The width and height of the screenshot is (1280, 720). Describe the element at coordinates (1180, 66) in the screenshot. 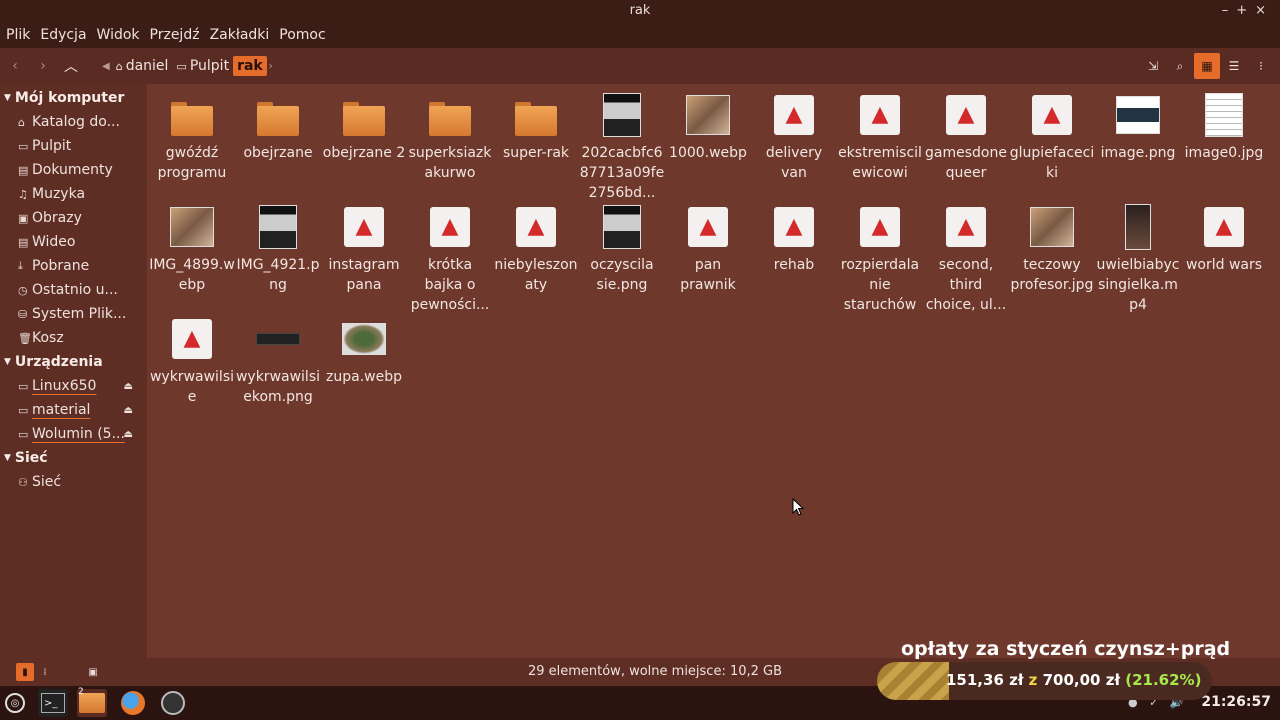

I see `search-button: ⌕` at that location.